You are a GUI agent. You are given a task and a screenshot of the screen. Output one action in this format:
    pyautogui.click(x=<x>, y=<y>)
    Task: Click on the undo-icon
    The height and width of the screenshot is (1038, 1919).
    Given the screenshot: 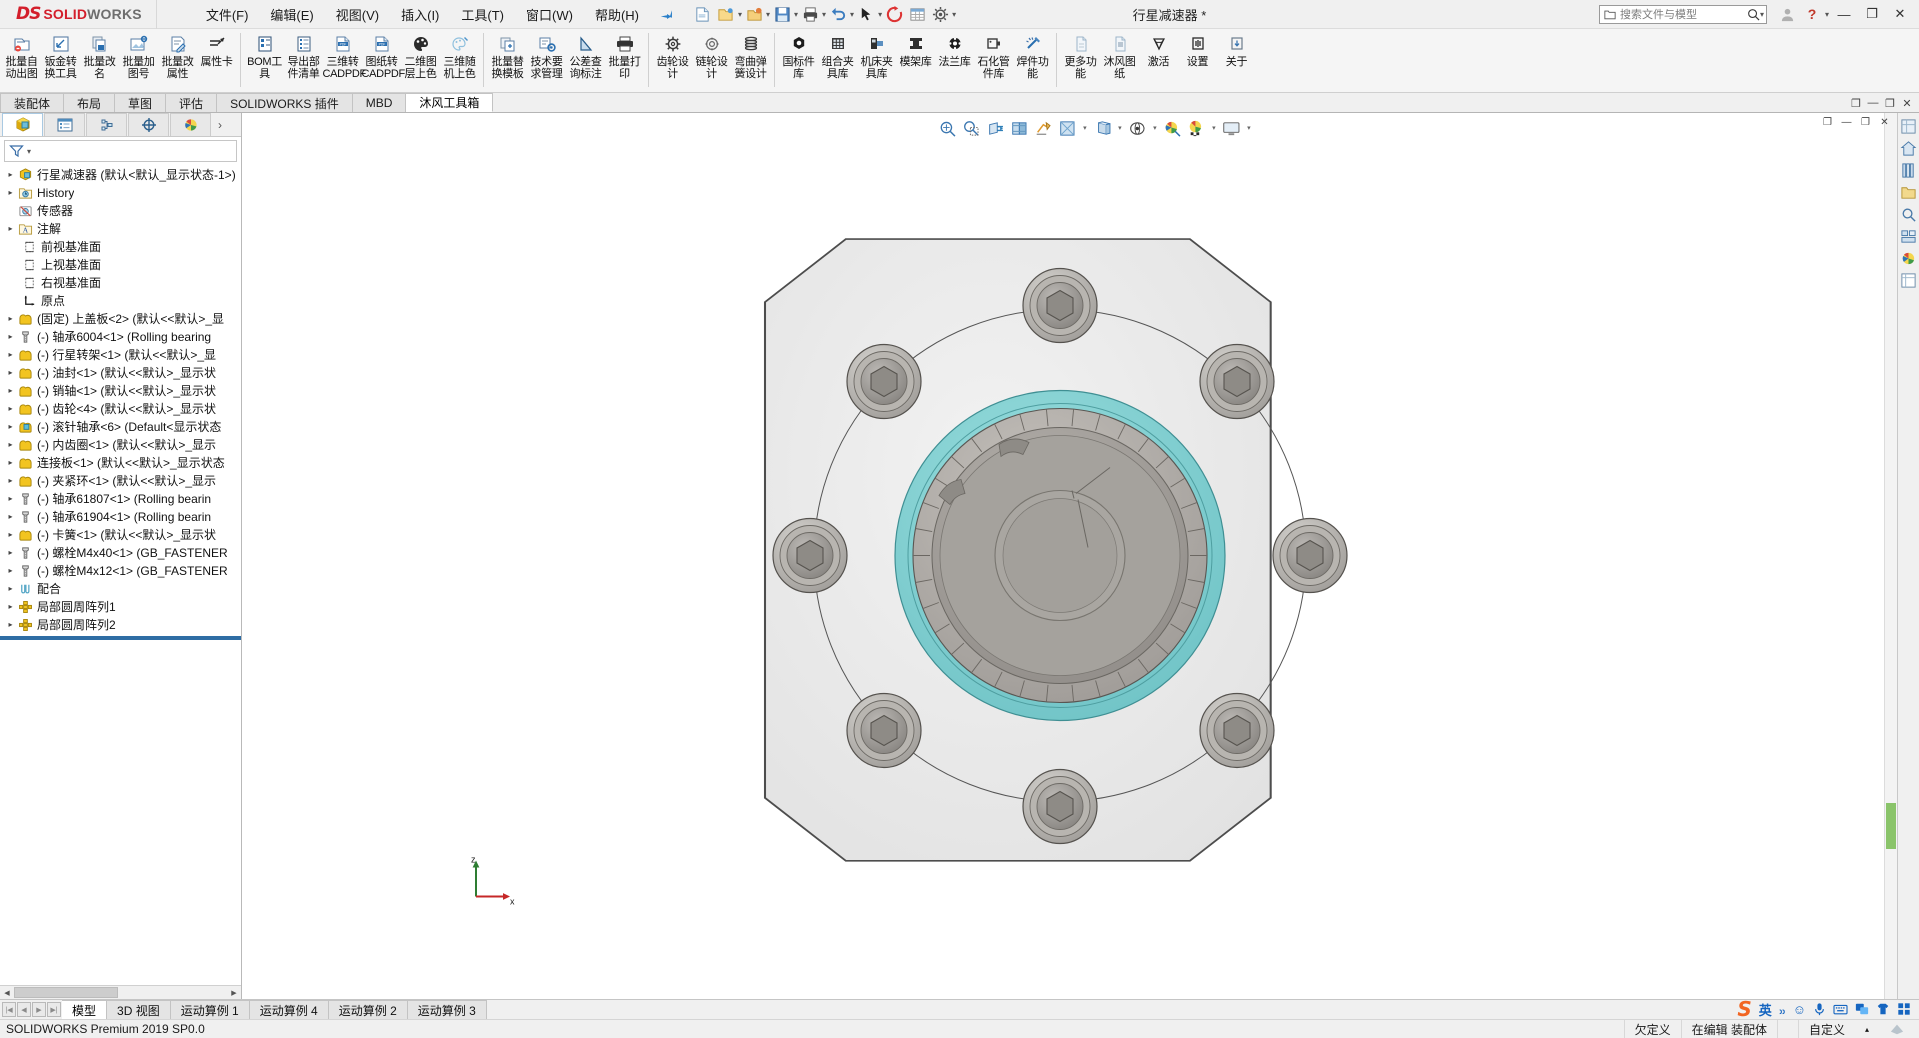 What is the action you would take?
    pyautogui.click(x=838, y=14)
    